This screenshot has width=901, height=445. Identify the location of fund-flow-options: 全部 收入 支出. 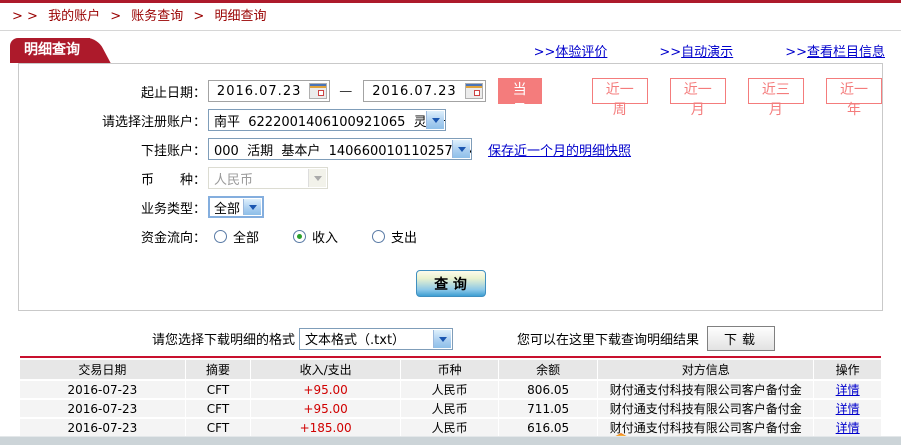
(315, 236).